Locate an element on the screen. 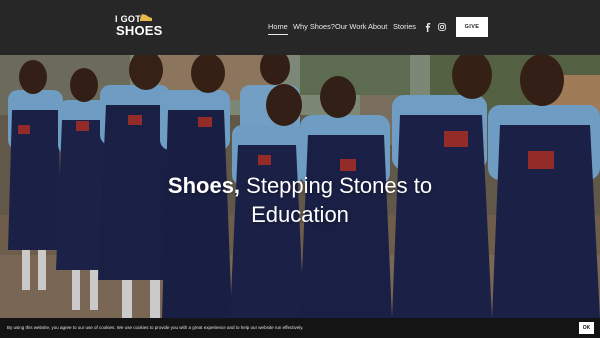 The width and height of the screenshot is (600, 338). logo-line-2: SHOES is located at coordinates (139, 30).